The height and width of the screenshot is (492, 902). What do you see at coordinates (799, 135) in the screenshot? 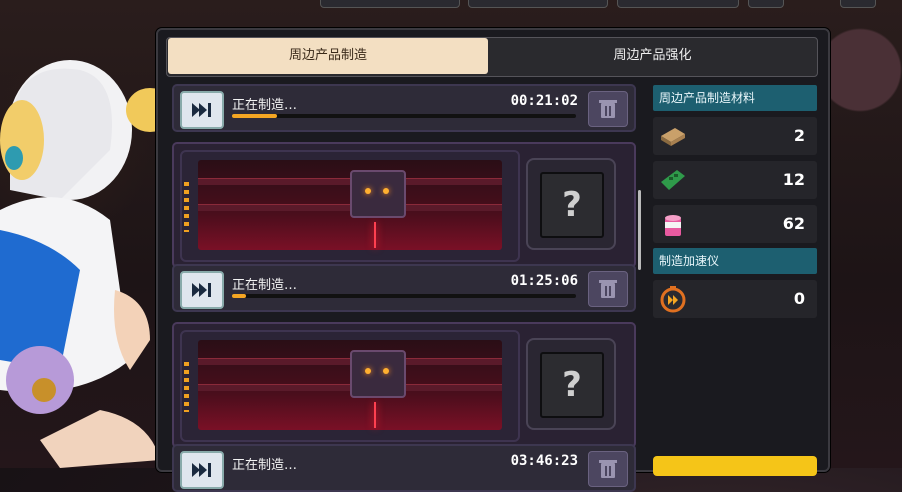
I see `material-count: 2` at bounding box center [799, 135].